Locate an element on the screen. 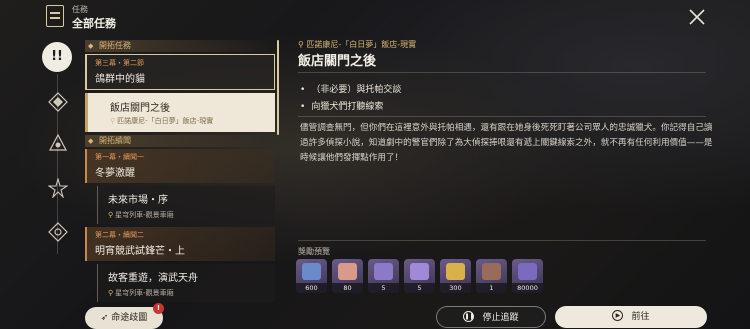 This screenshot has width=750, height=329. exp-book-icon is located at coordinates (527, 271).